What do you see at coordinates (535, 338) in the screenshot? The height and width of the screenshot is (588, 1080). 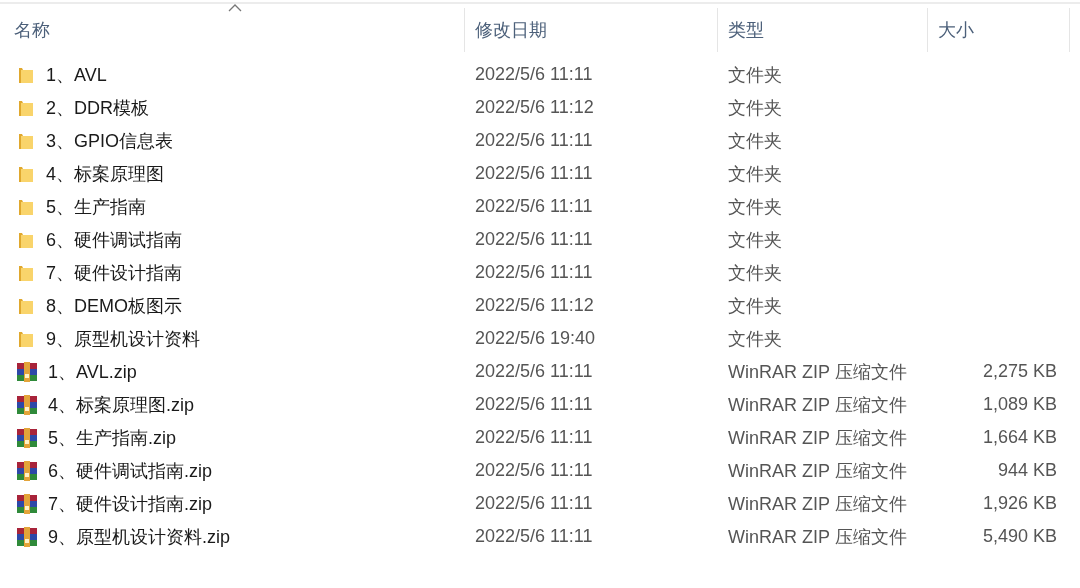 I see `date-cell-text: 2022/5/6 19:40` at bounding box center [535, 338].